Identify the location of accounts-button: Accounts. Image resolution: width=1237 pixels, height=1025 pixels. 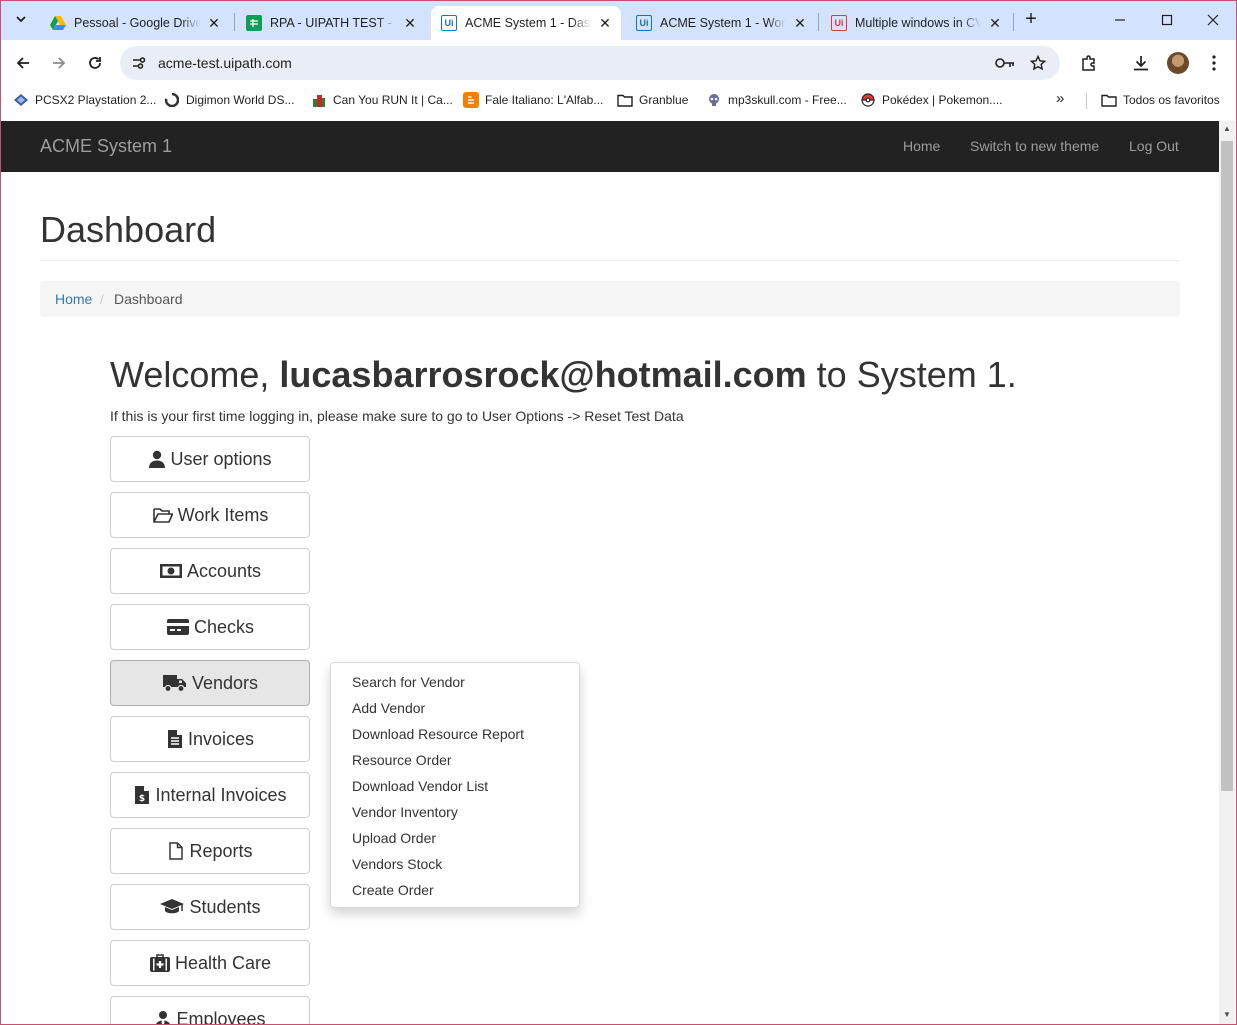
(210, 571).